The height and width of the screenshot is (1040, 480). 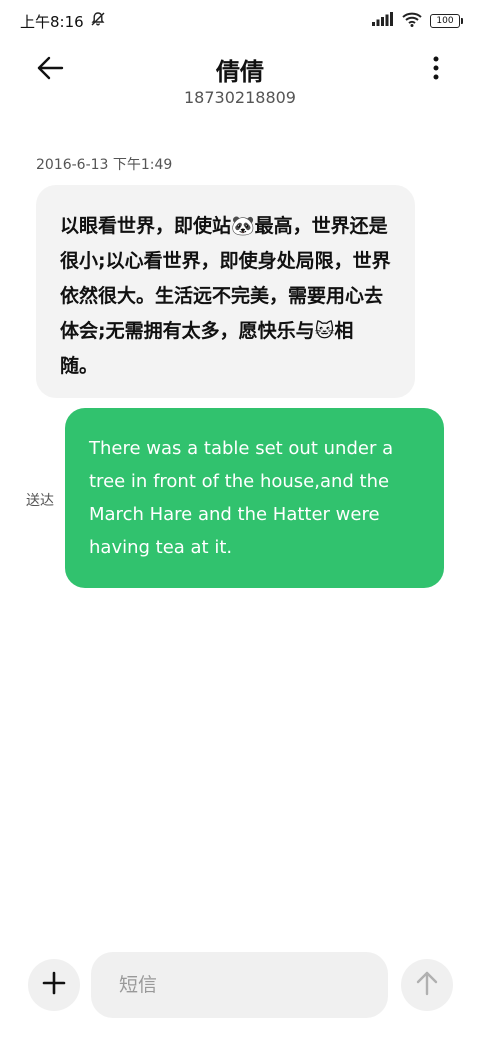 I want to click on wifi-icon, so click(x=412, y=21).